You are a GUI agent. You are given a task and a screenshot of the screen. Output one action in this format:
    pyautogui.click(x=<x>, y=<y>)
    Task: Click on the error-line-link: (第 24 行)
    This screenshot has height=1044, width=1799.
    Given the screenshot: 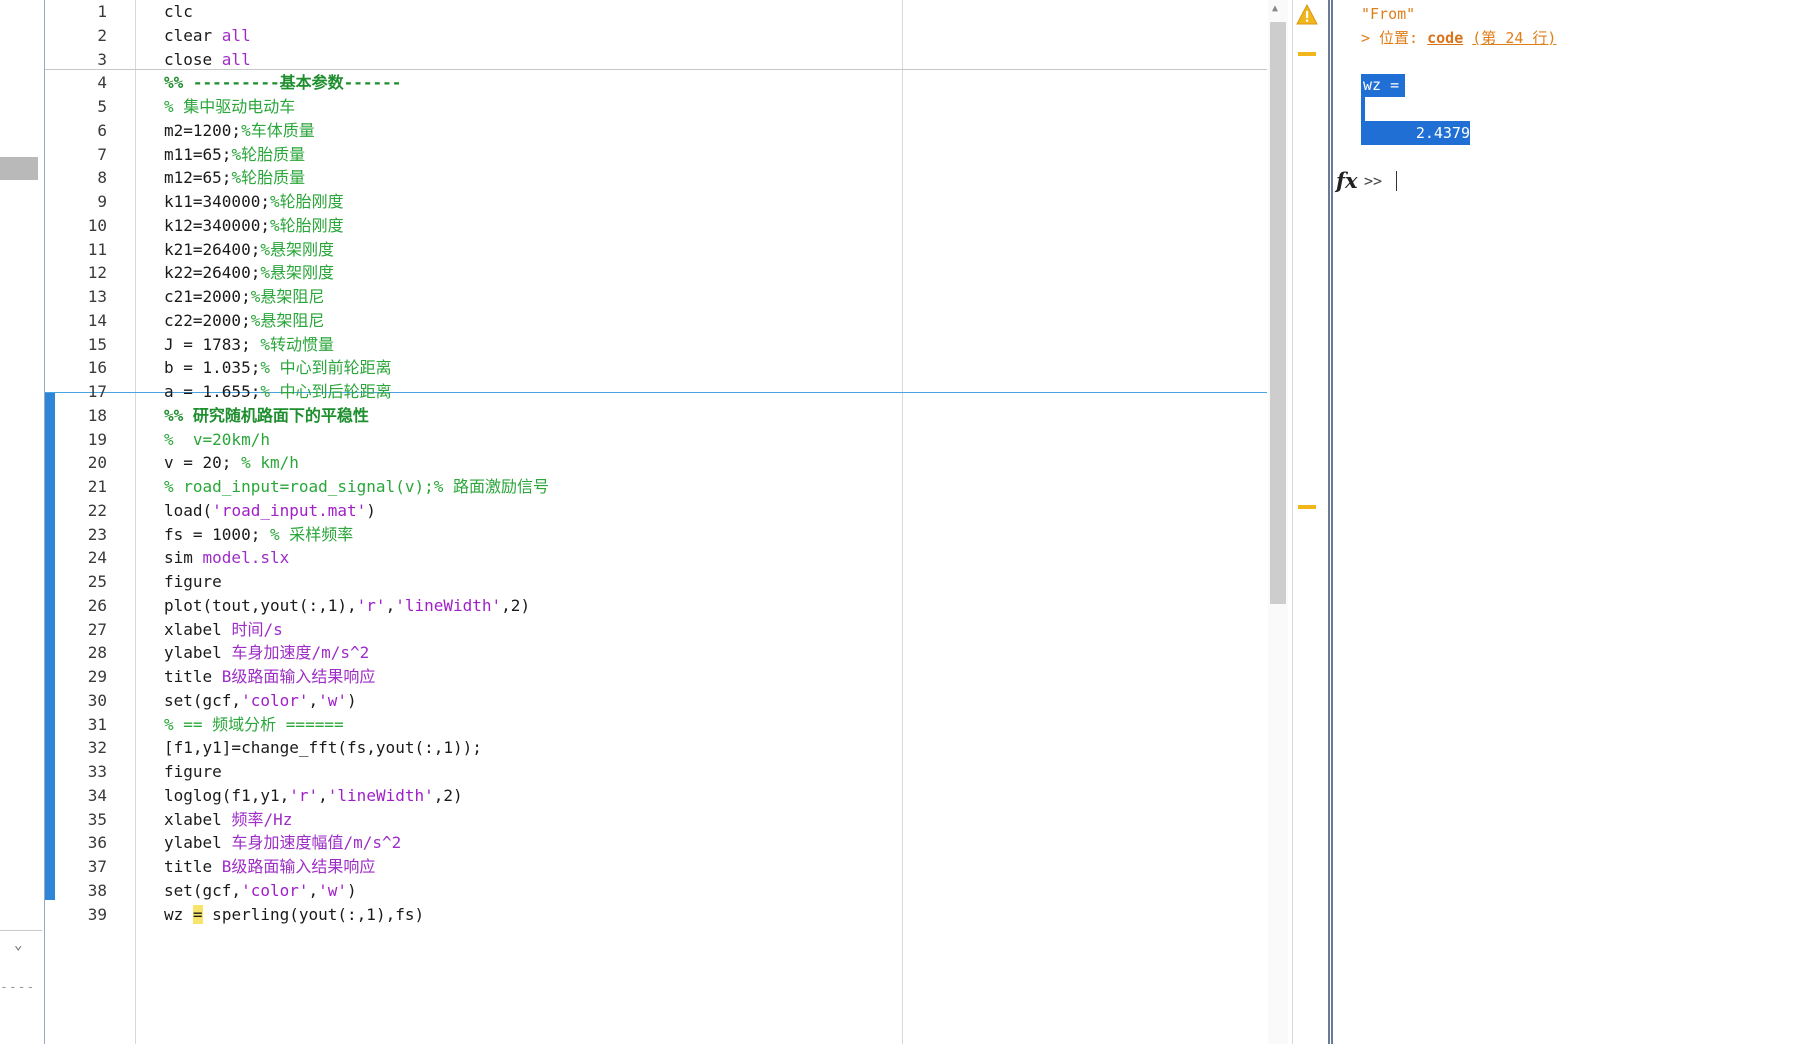 What is the action you would take?
    pyautogui.click(x=1514, y=38)
    